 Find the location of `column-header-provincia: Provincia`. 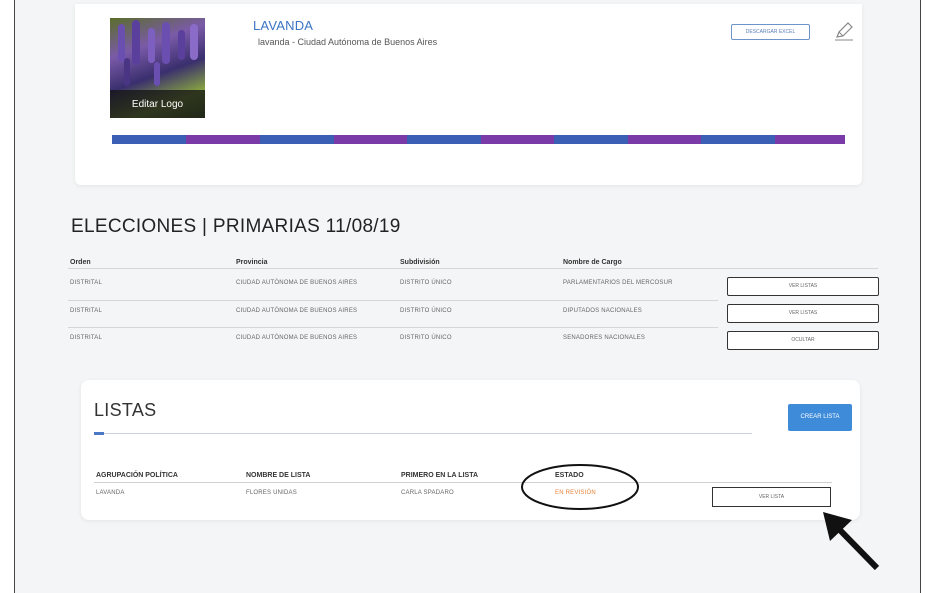

column-header-provincia: Provincia is located at coordinates (252, 262).